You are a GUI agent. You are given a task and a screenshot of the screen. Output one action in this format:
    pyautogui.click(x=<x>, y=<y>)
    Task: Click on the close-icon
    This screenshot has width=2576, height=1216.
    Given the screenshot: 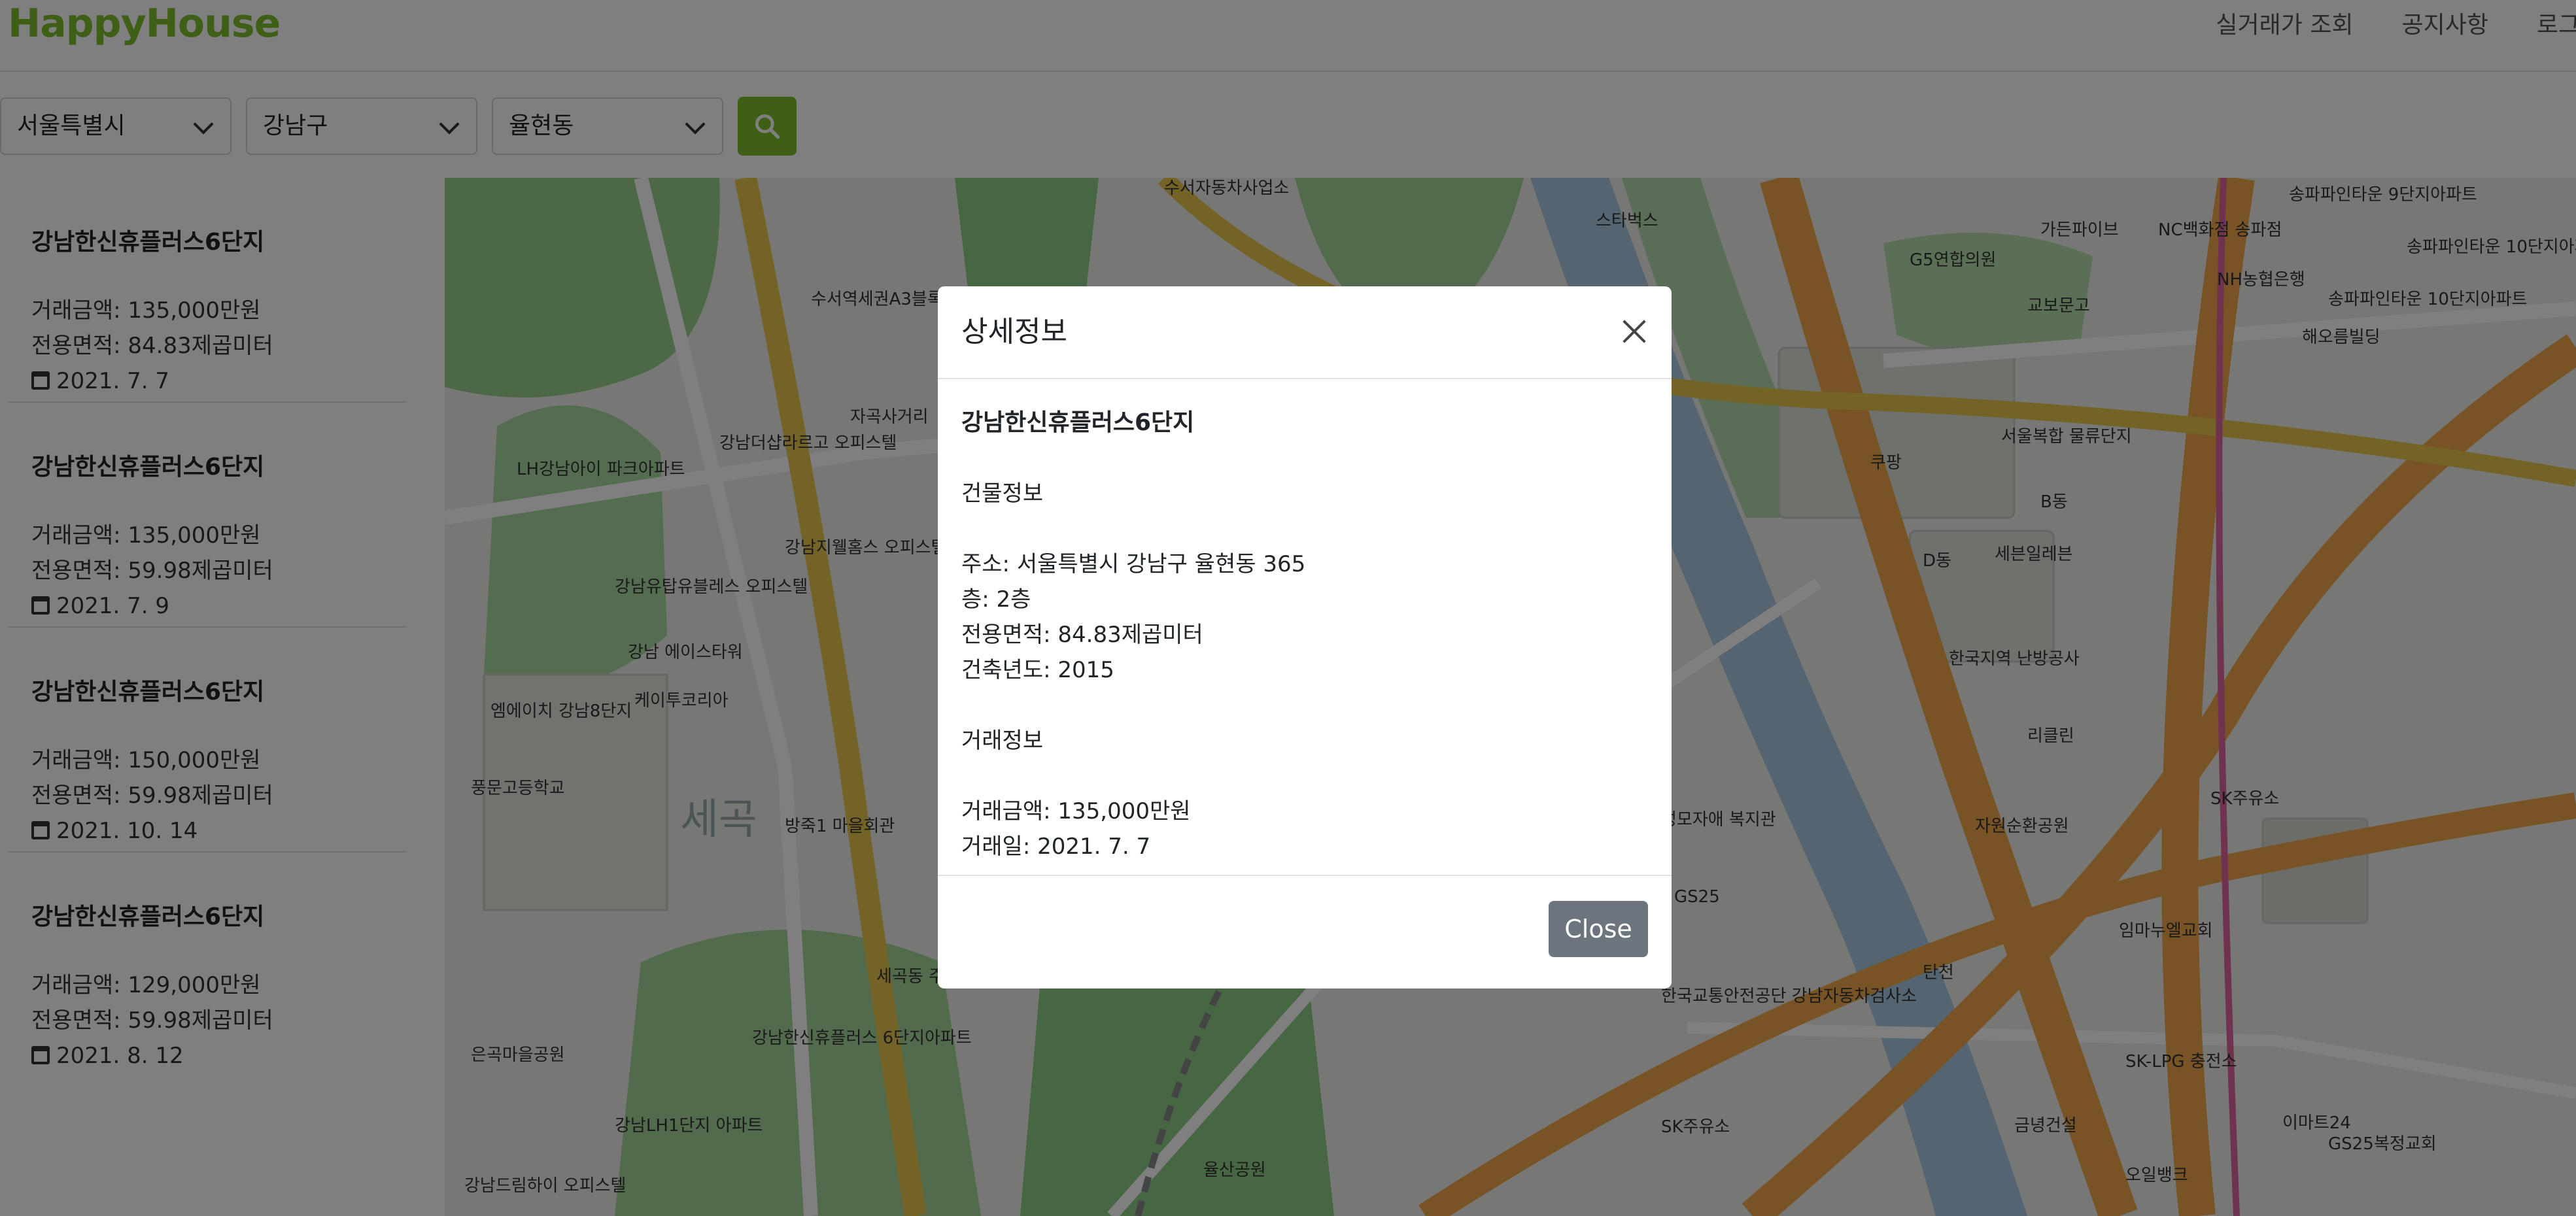 What is the action you would take?
    pyautogui.click(x=1635, y=331)
    